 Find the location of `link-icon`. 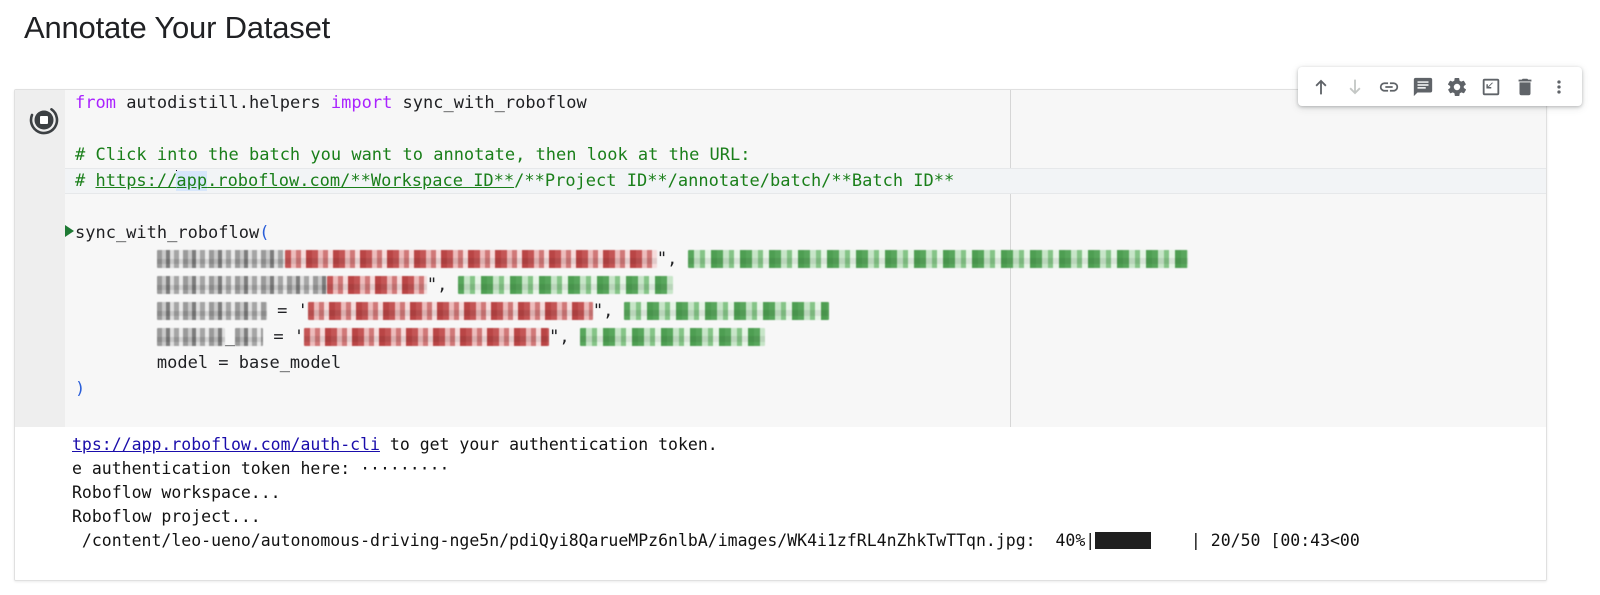

link-icon is located at coordinates (1389, 86).